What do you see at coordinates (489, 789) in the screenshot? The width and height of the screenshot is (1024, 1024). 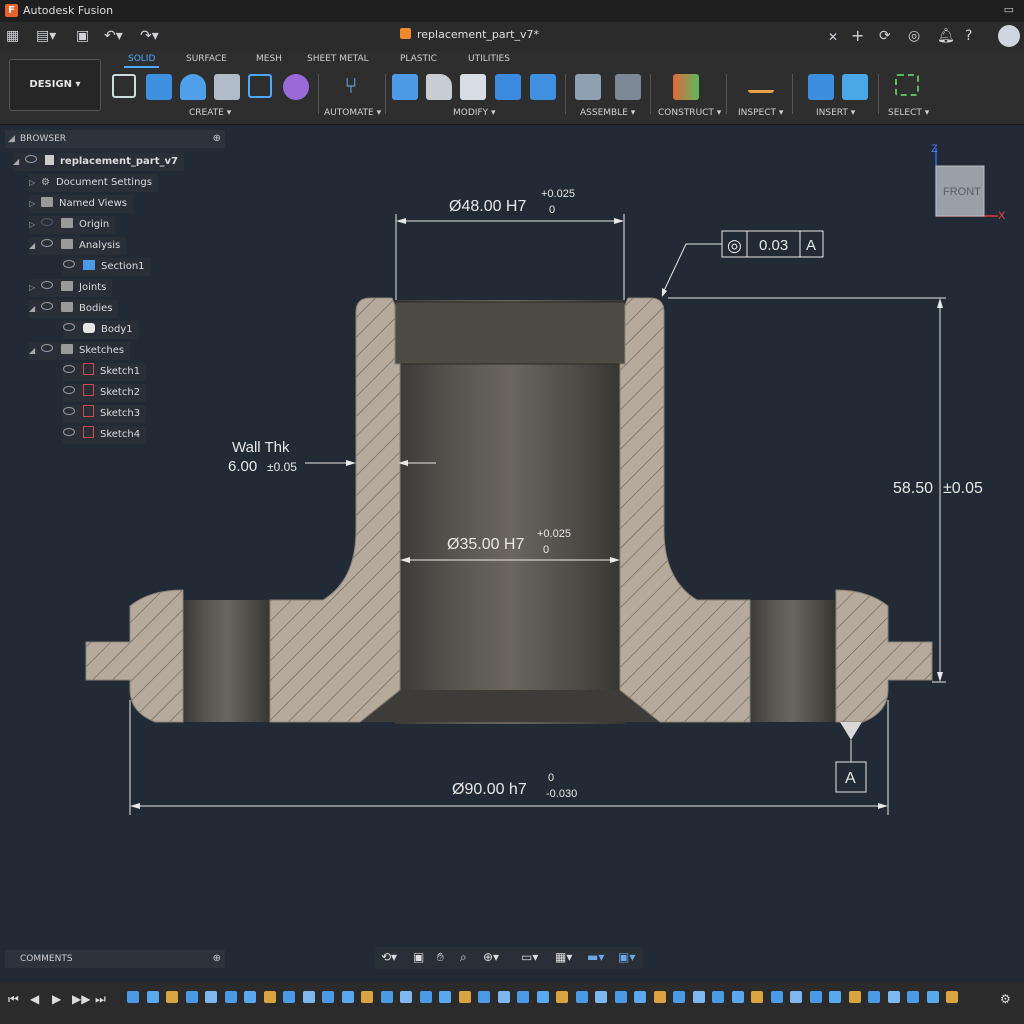 I see `dim-bottom-text: Ø90.00 h7` at bounding box center [489, 789].